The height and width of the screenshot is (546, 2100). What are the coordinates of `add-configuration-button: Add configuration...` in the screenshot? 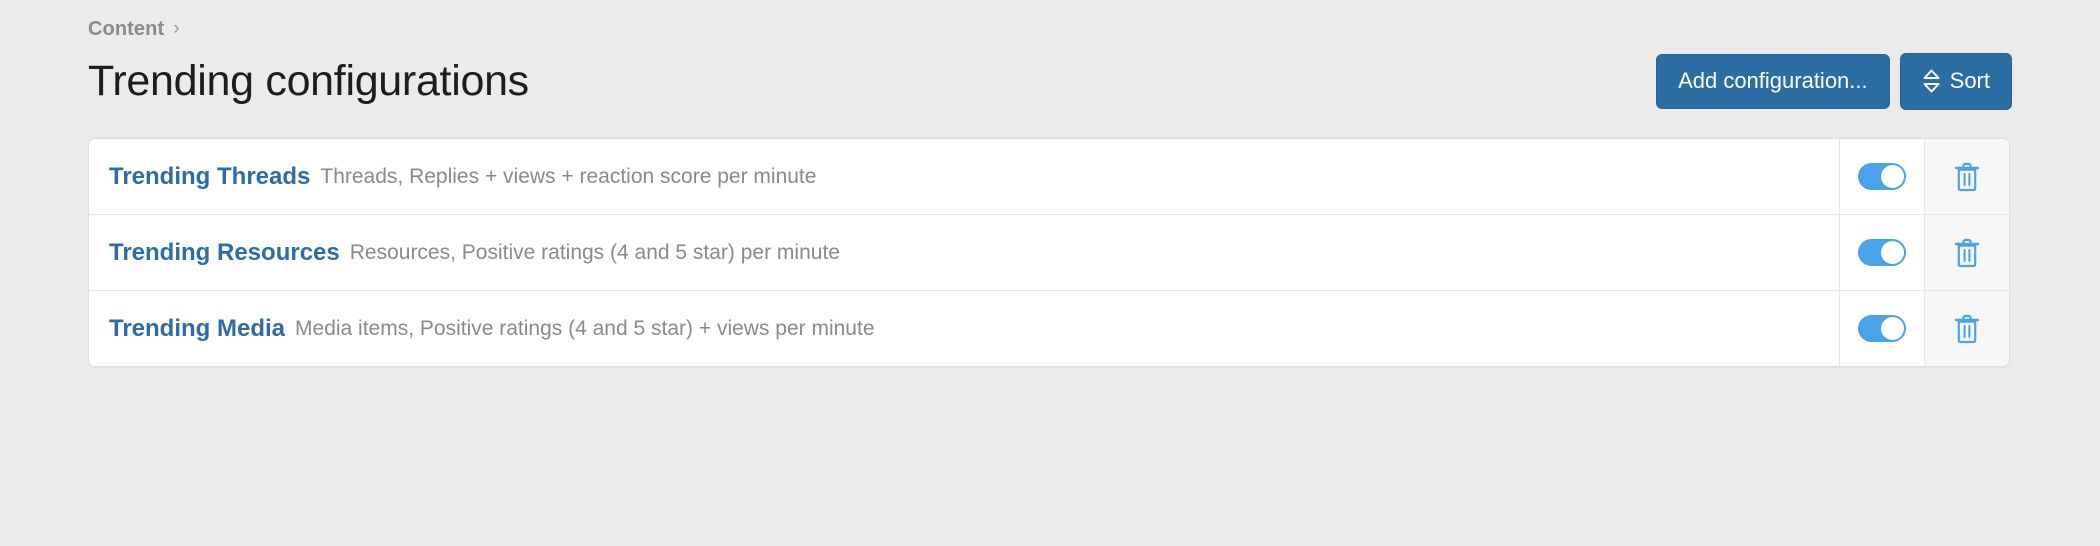 It's located at (1773, 81).